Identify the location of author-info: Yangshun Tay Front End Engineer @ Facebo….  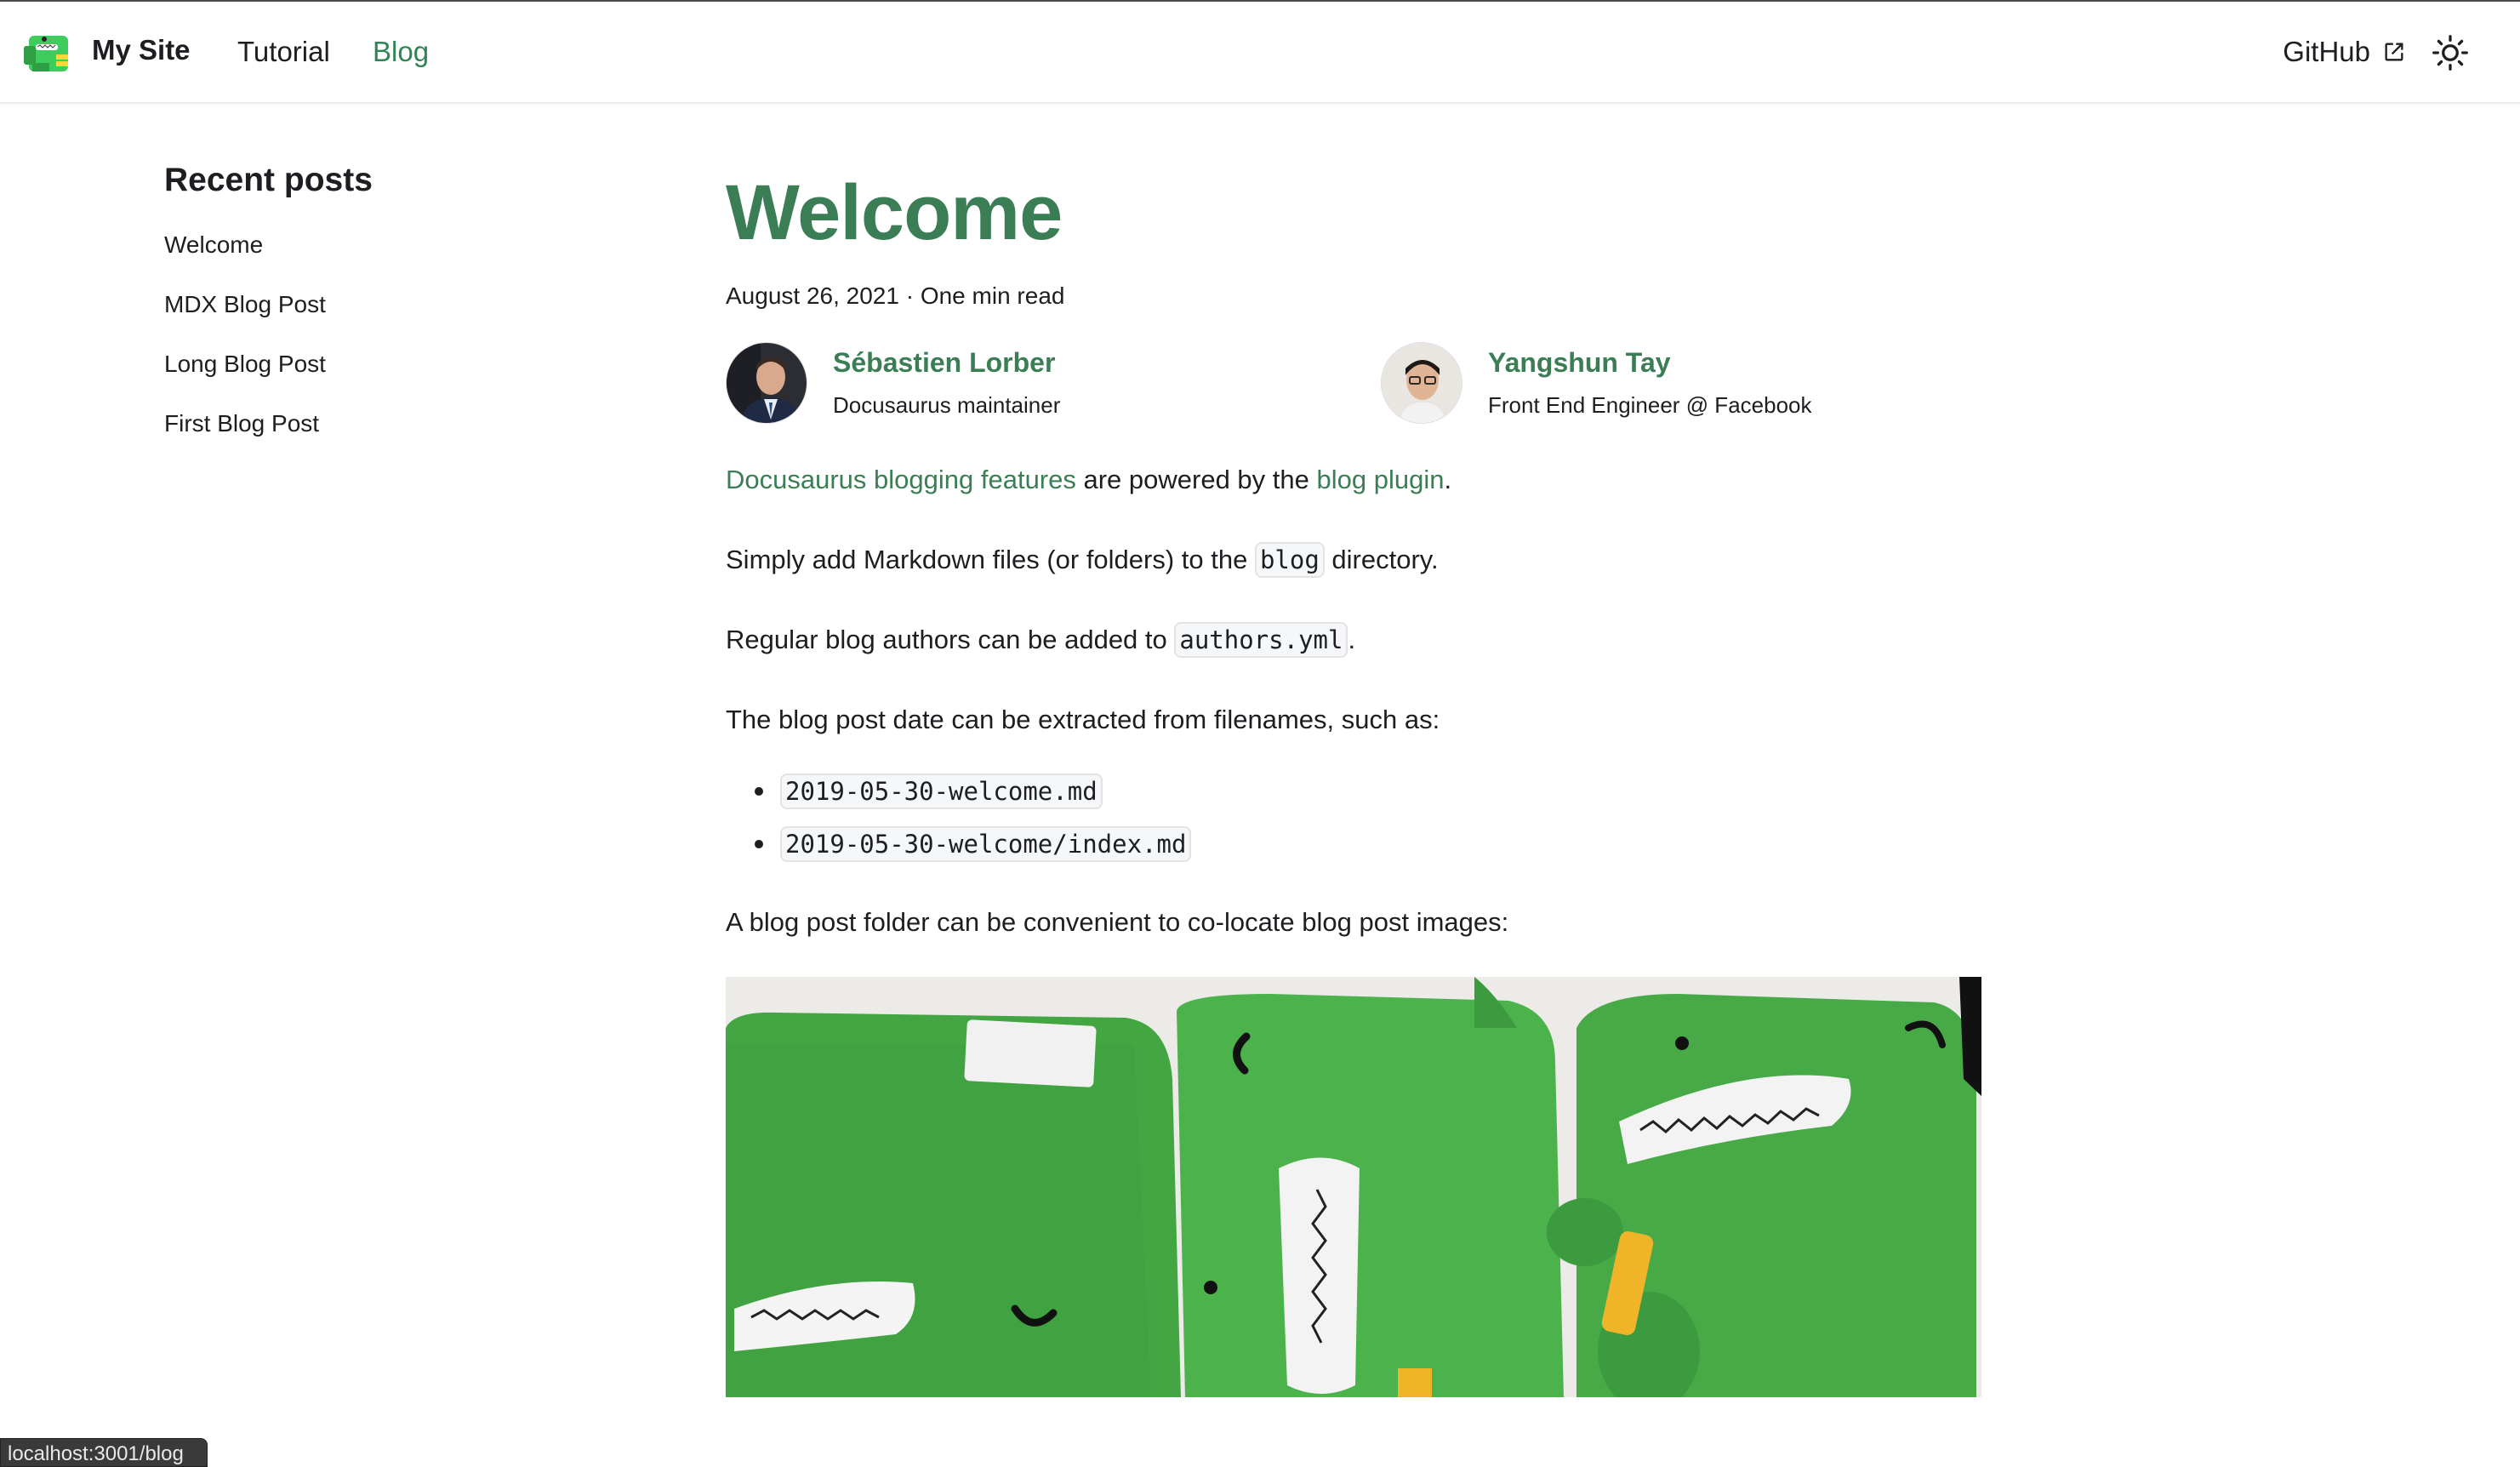
(1650, 383).